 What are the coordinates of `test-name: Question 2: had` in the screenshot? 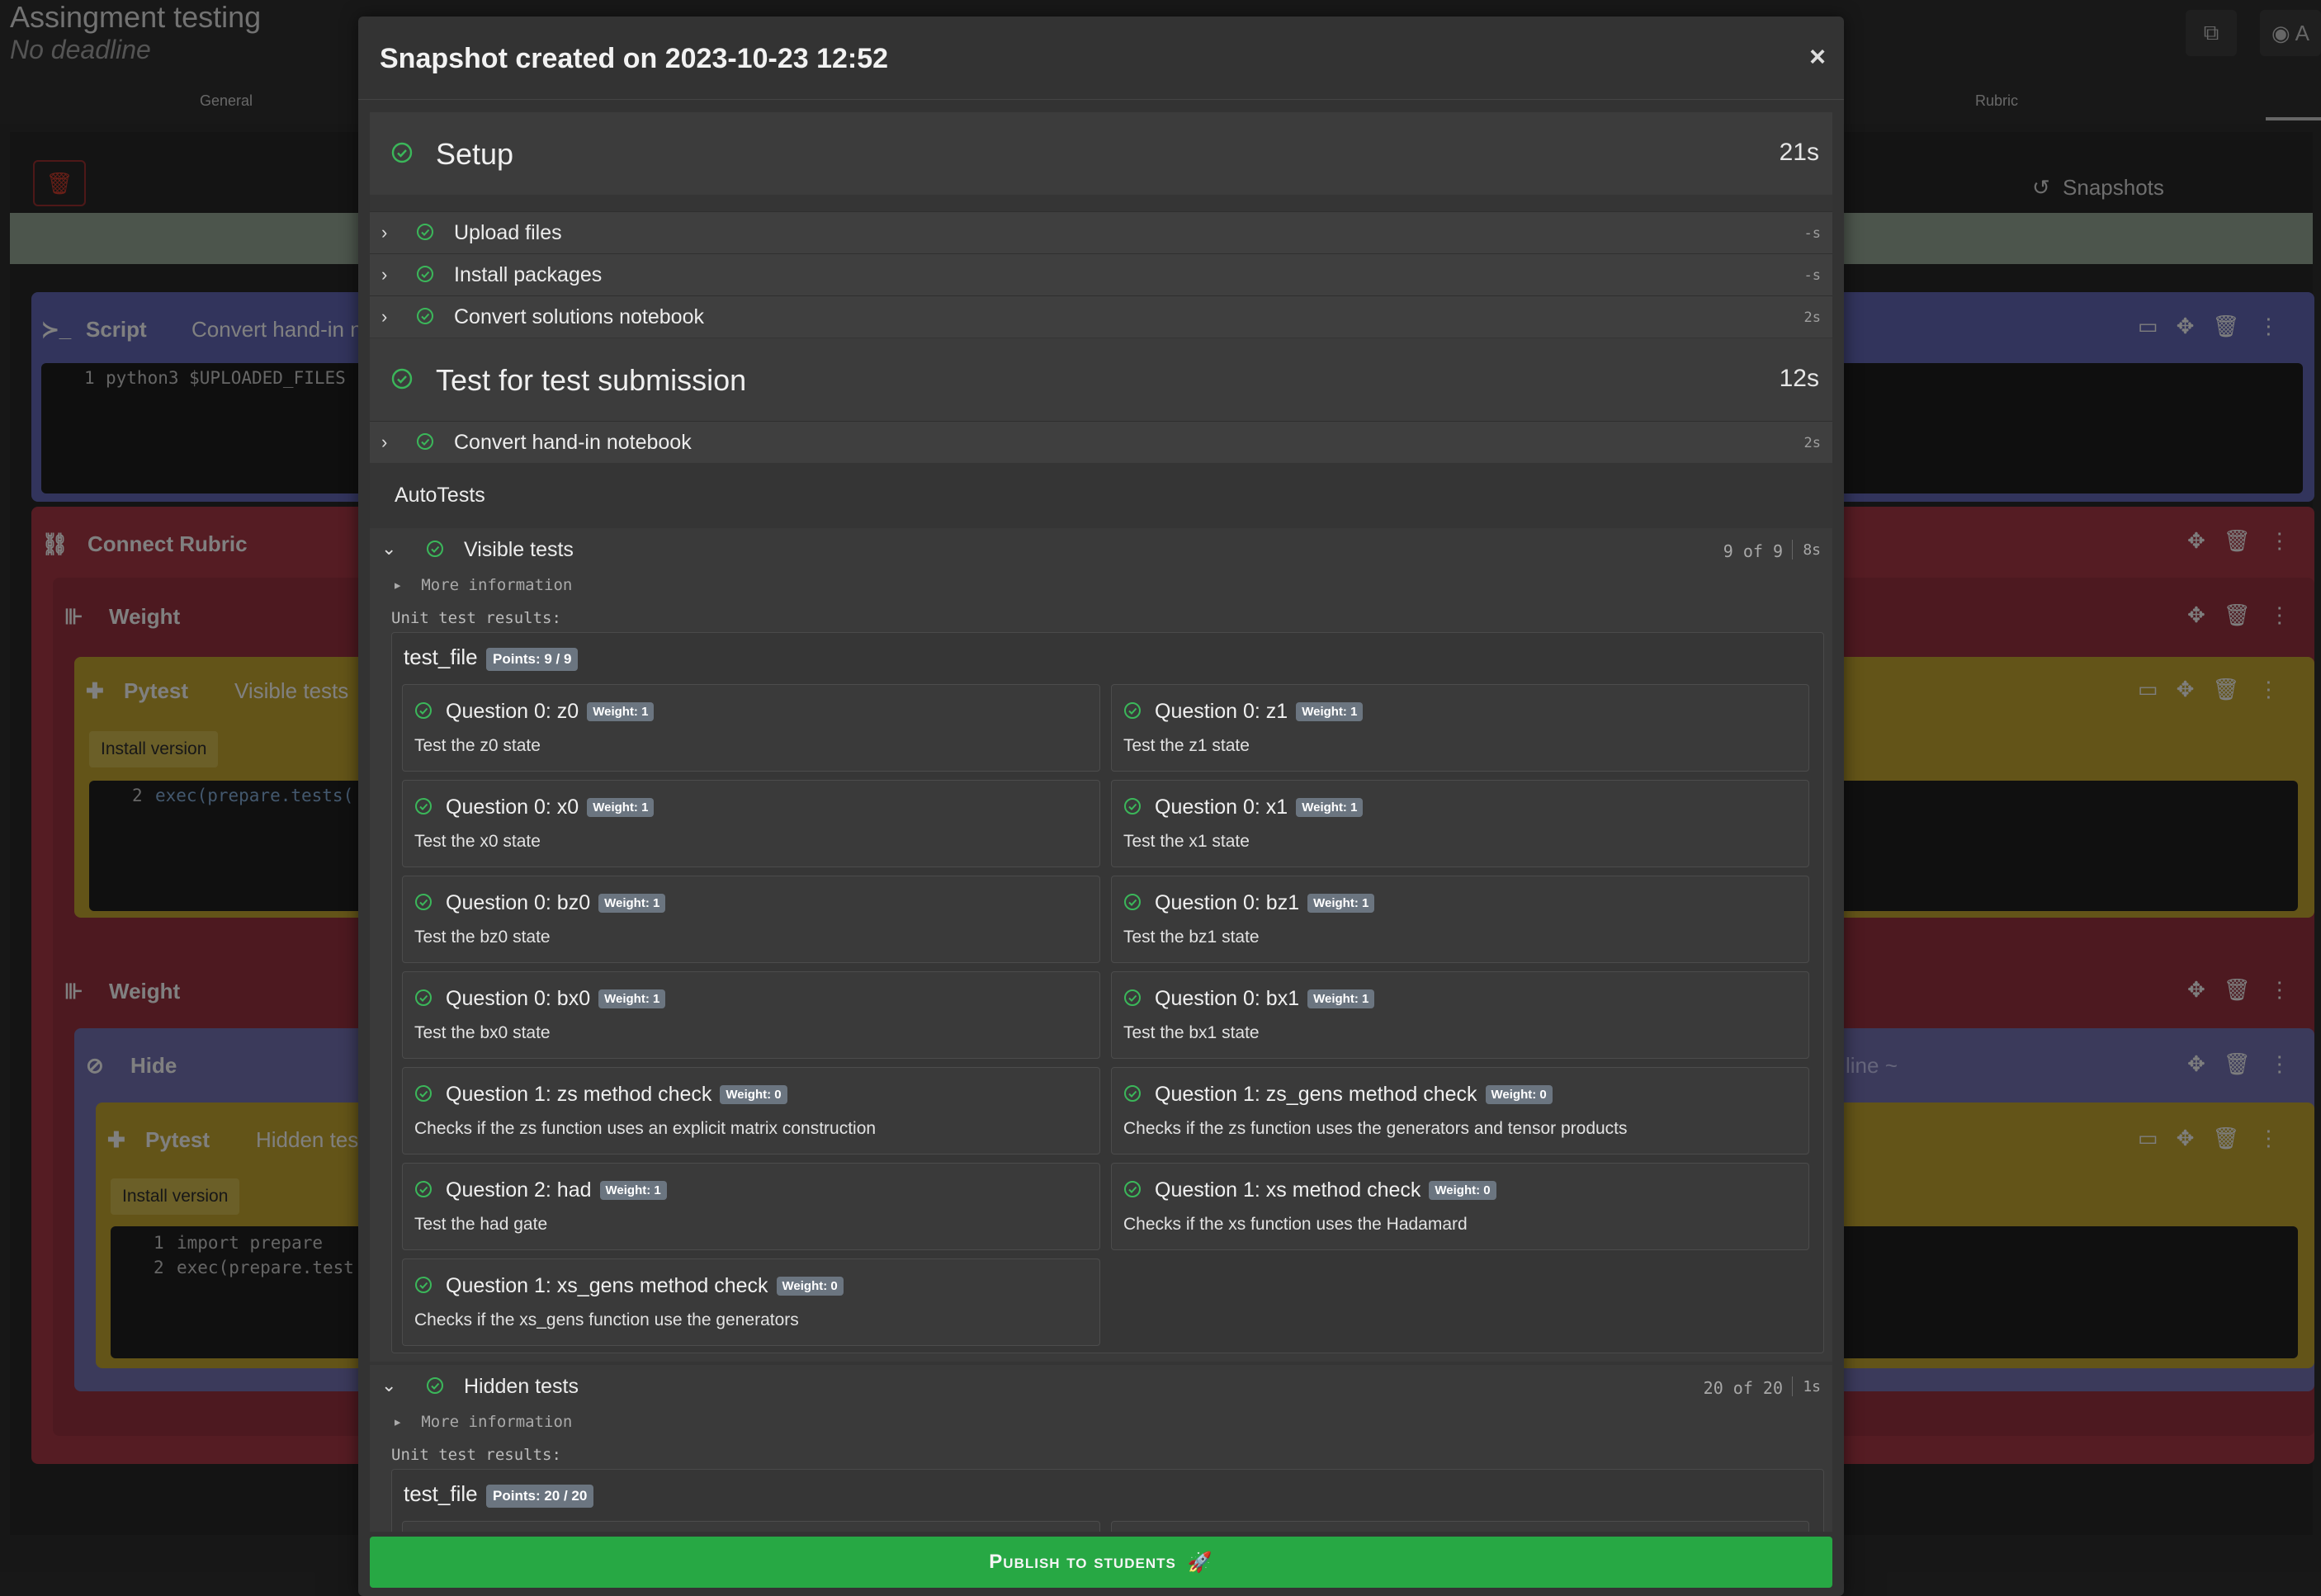 It's located at (519, 1190).